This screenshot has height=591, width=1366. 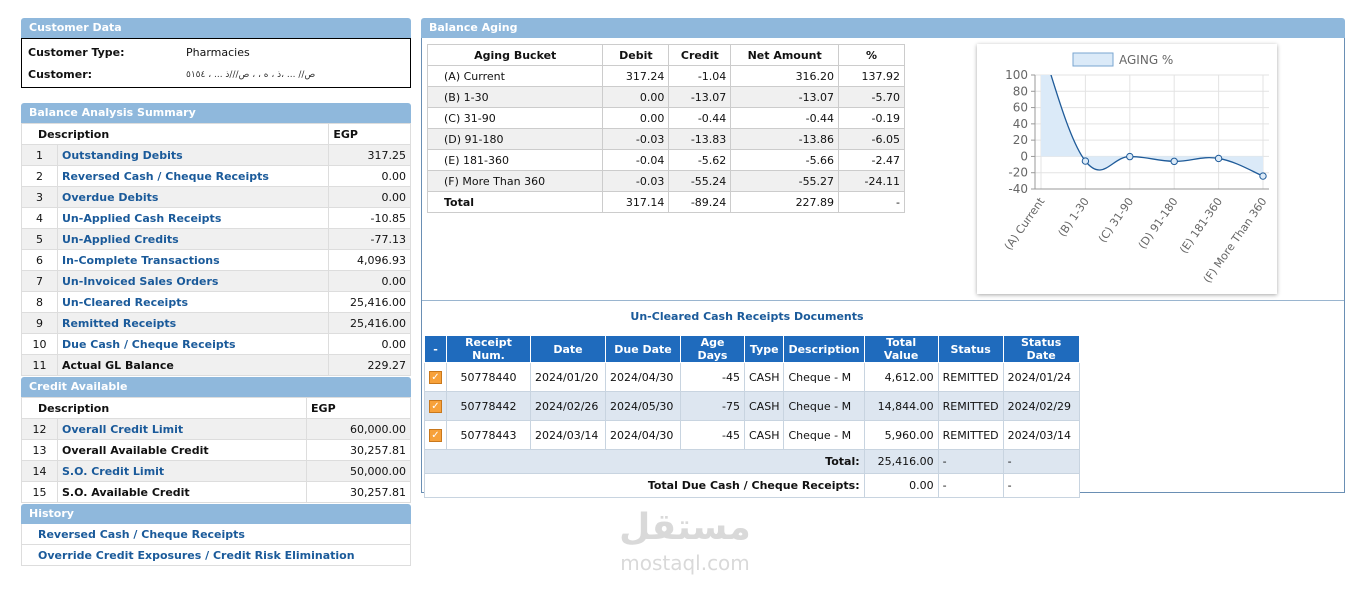 I want to click on customer-label: Customer:, so click(x=60, y=74).